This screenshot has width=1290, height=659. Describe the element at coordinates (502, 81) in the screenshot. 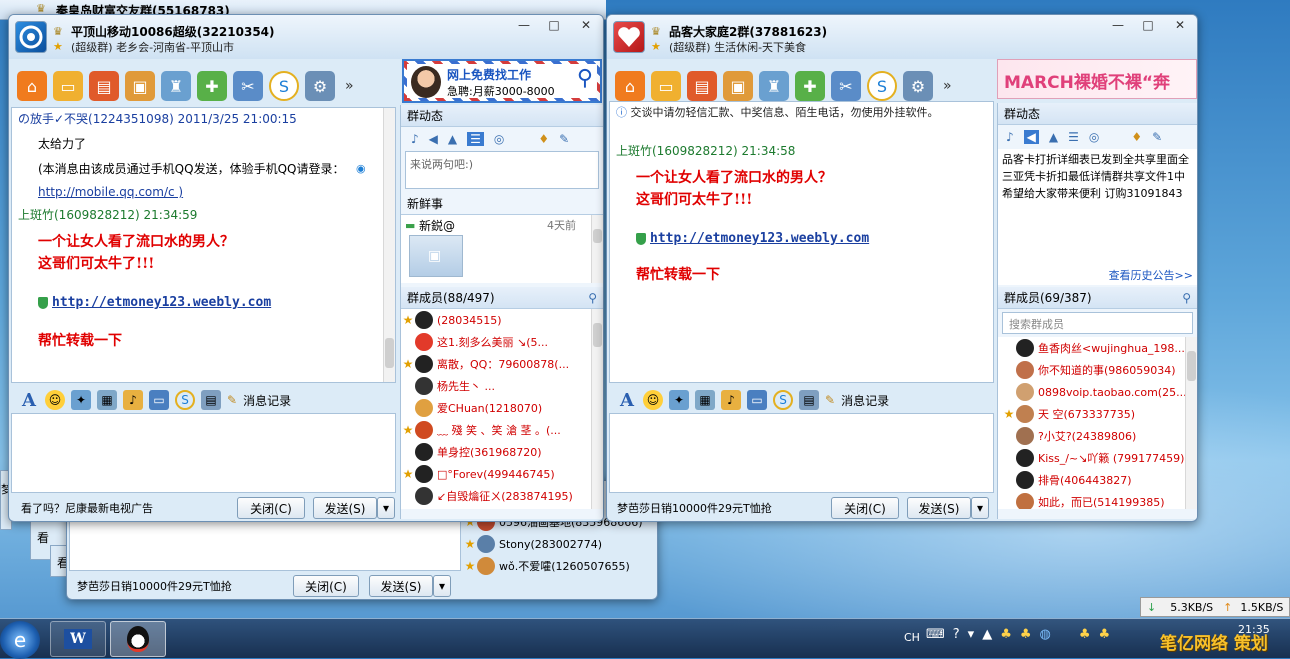

I see `job-ad-banner: 网上免费找工作 急聘:月薪3000-8000 ⚲` at that location.